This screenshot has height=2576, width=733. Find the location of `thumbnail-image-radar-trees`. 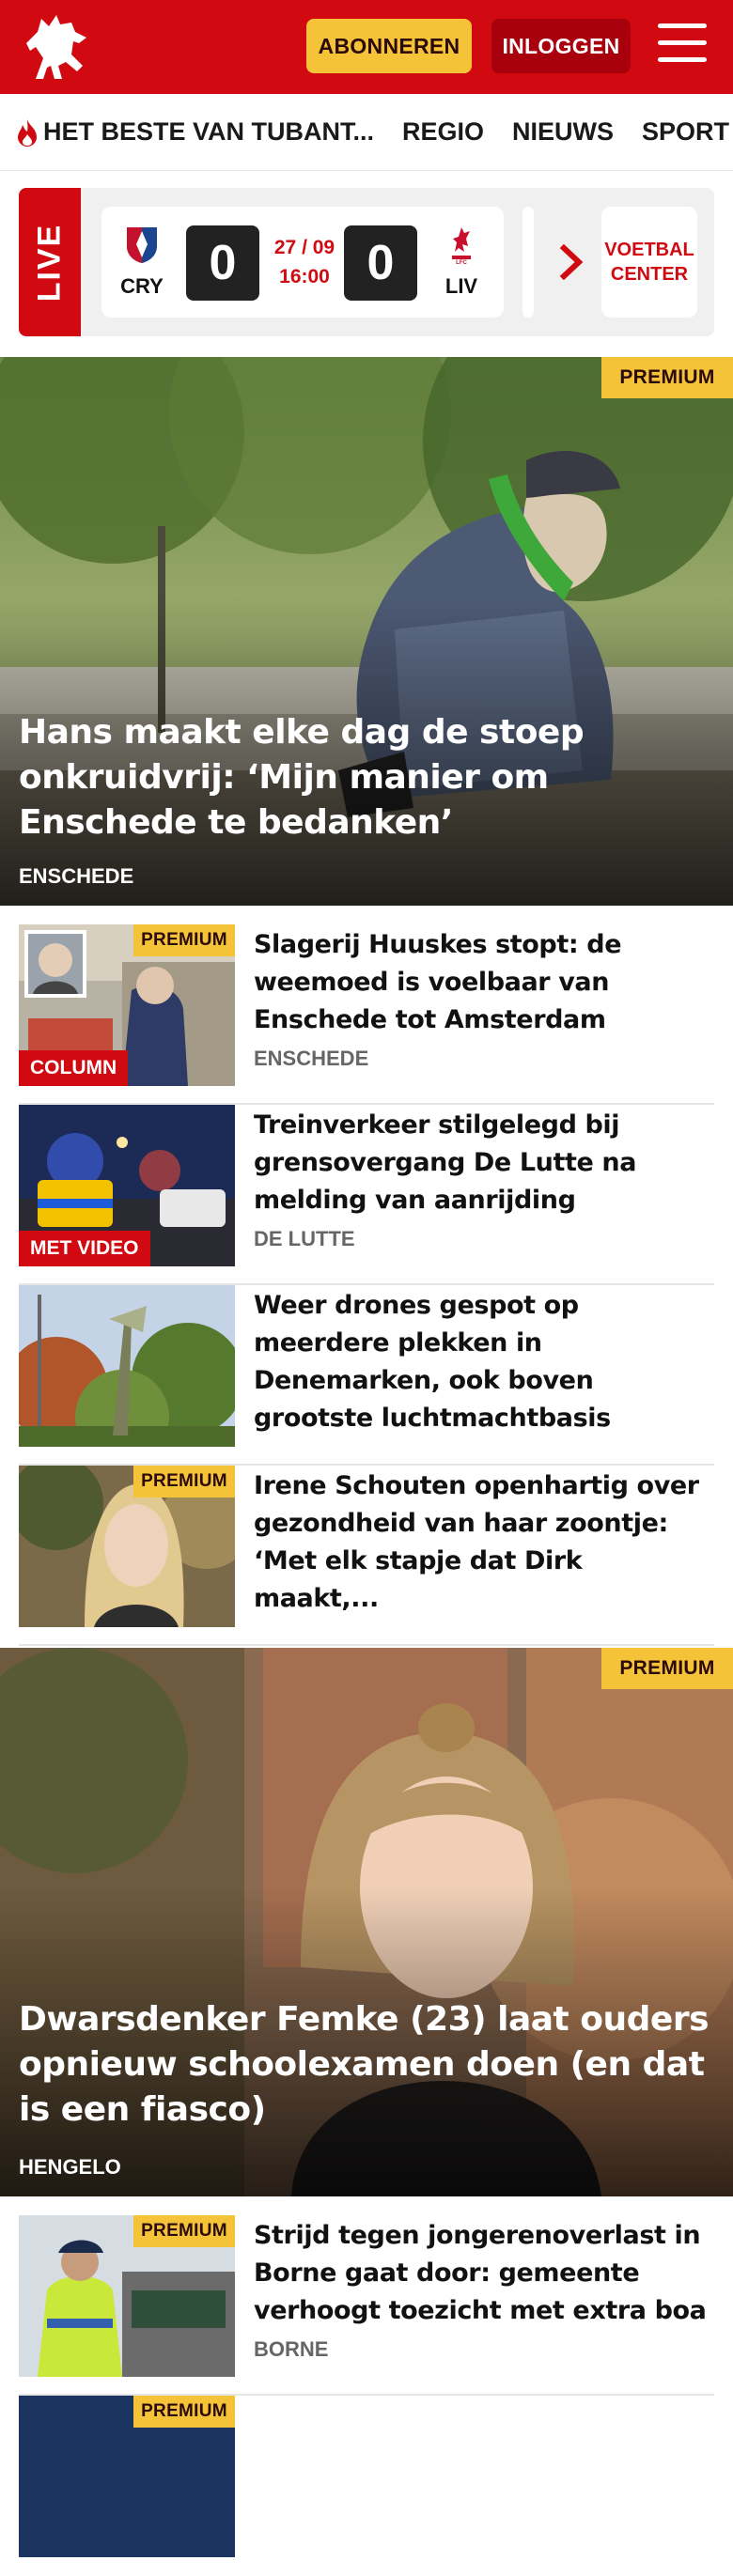

thumbnail-image-radar-trees is located at coordinates (127, 1366).